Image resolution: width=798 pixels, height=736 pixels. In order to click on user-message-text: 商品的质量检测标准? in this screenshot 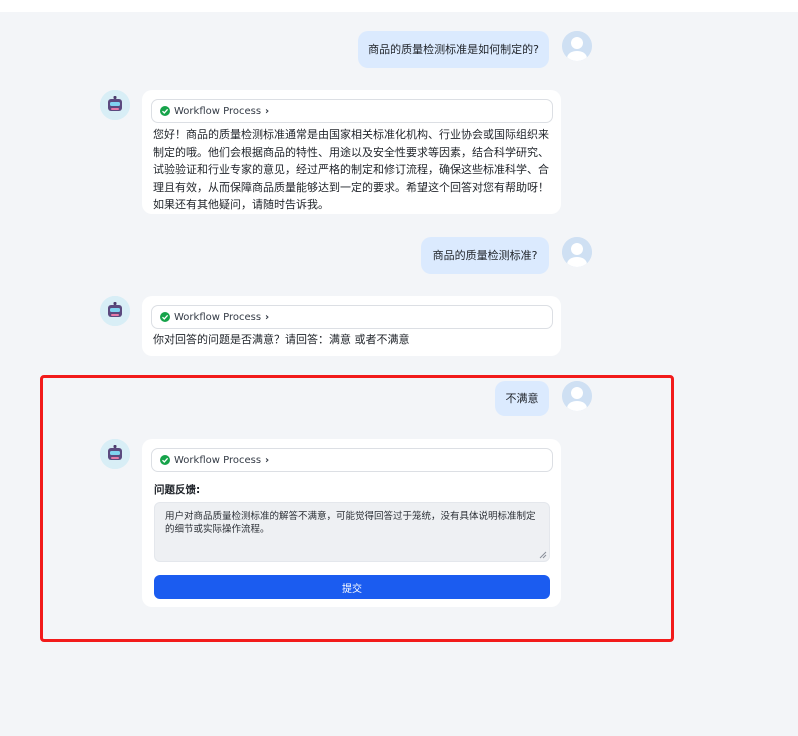, I will do `click(485, 255)`.